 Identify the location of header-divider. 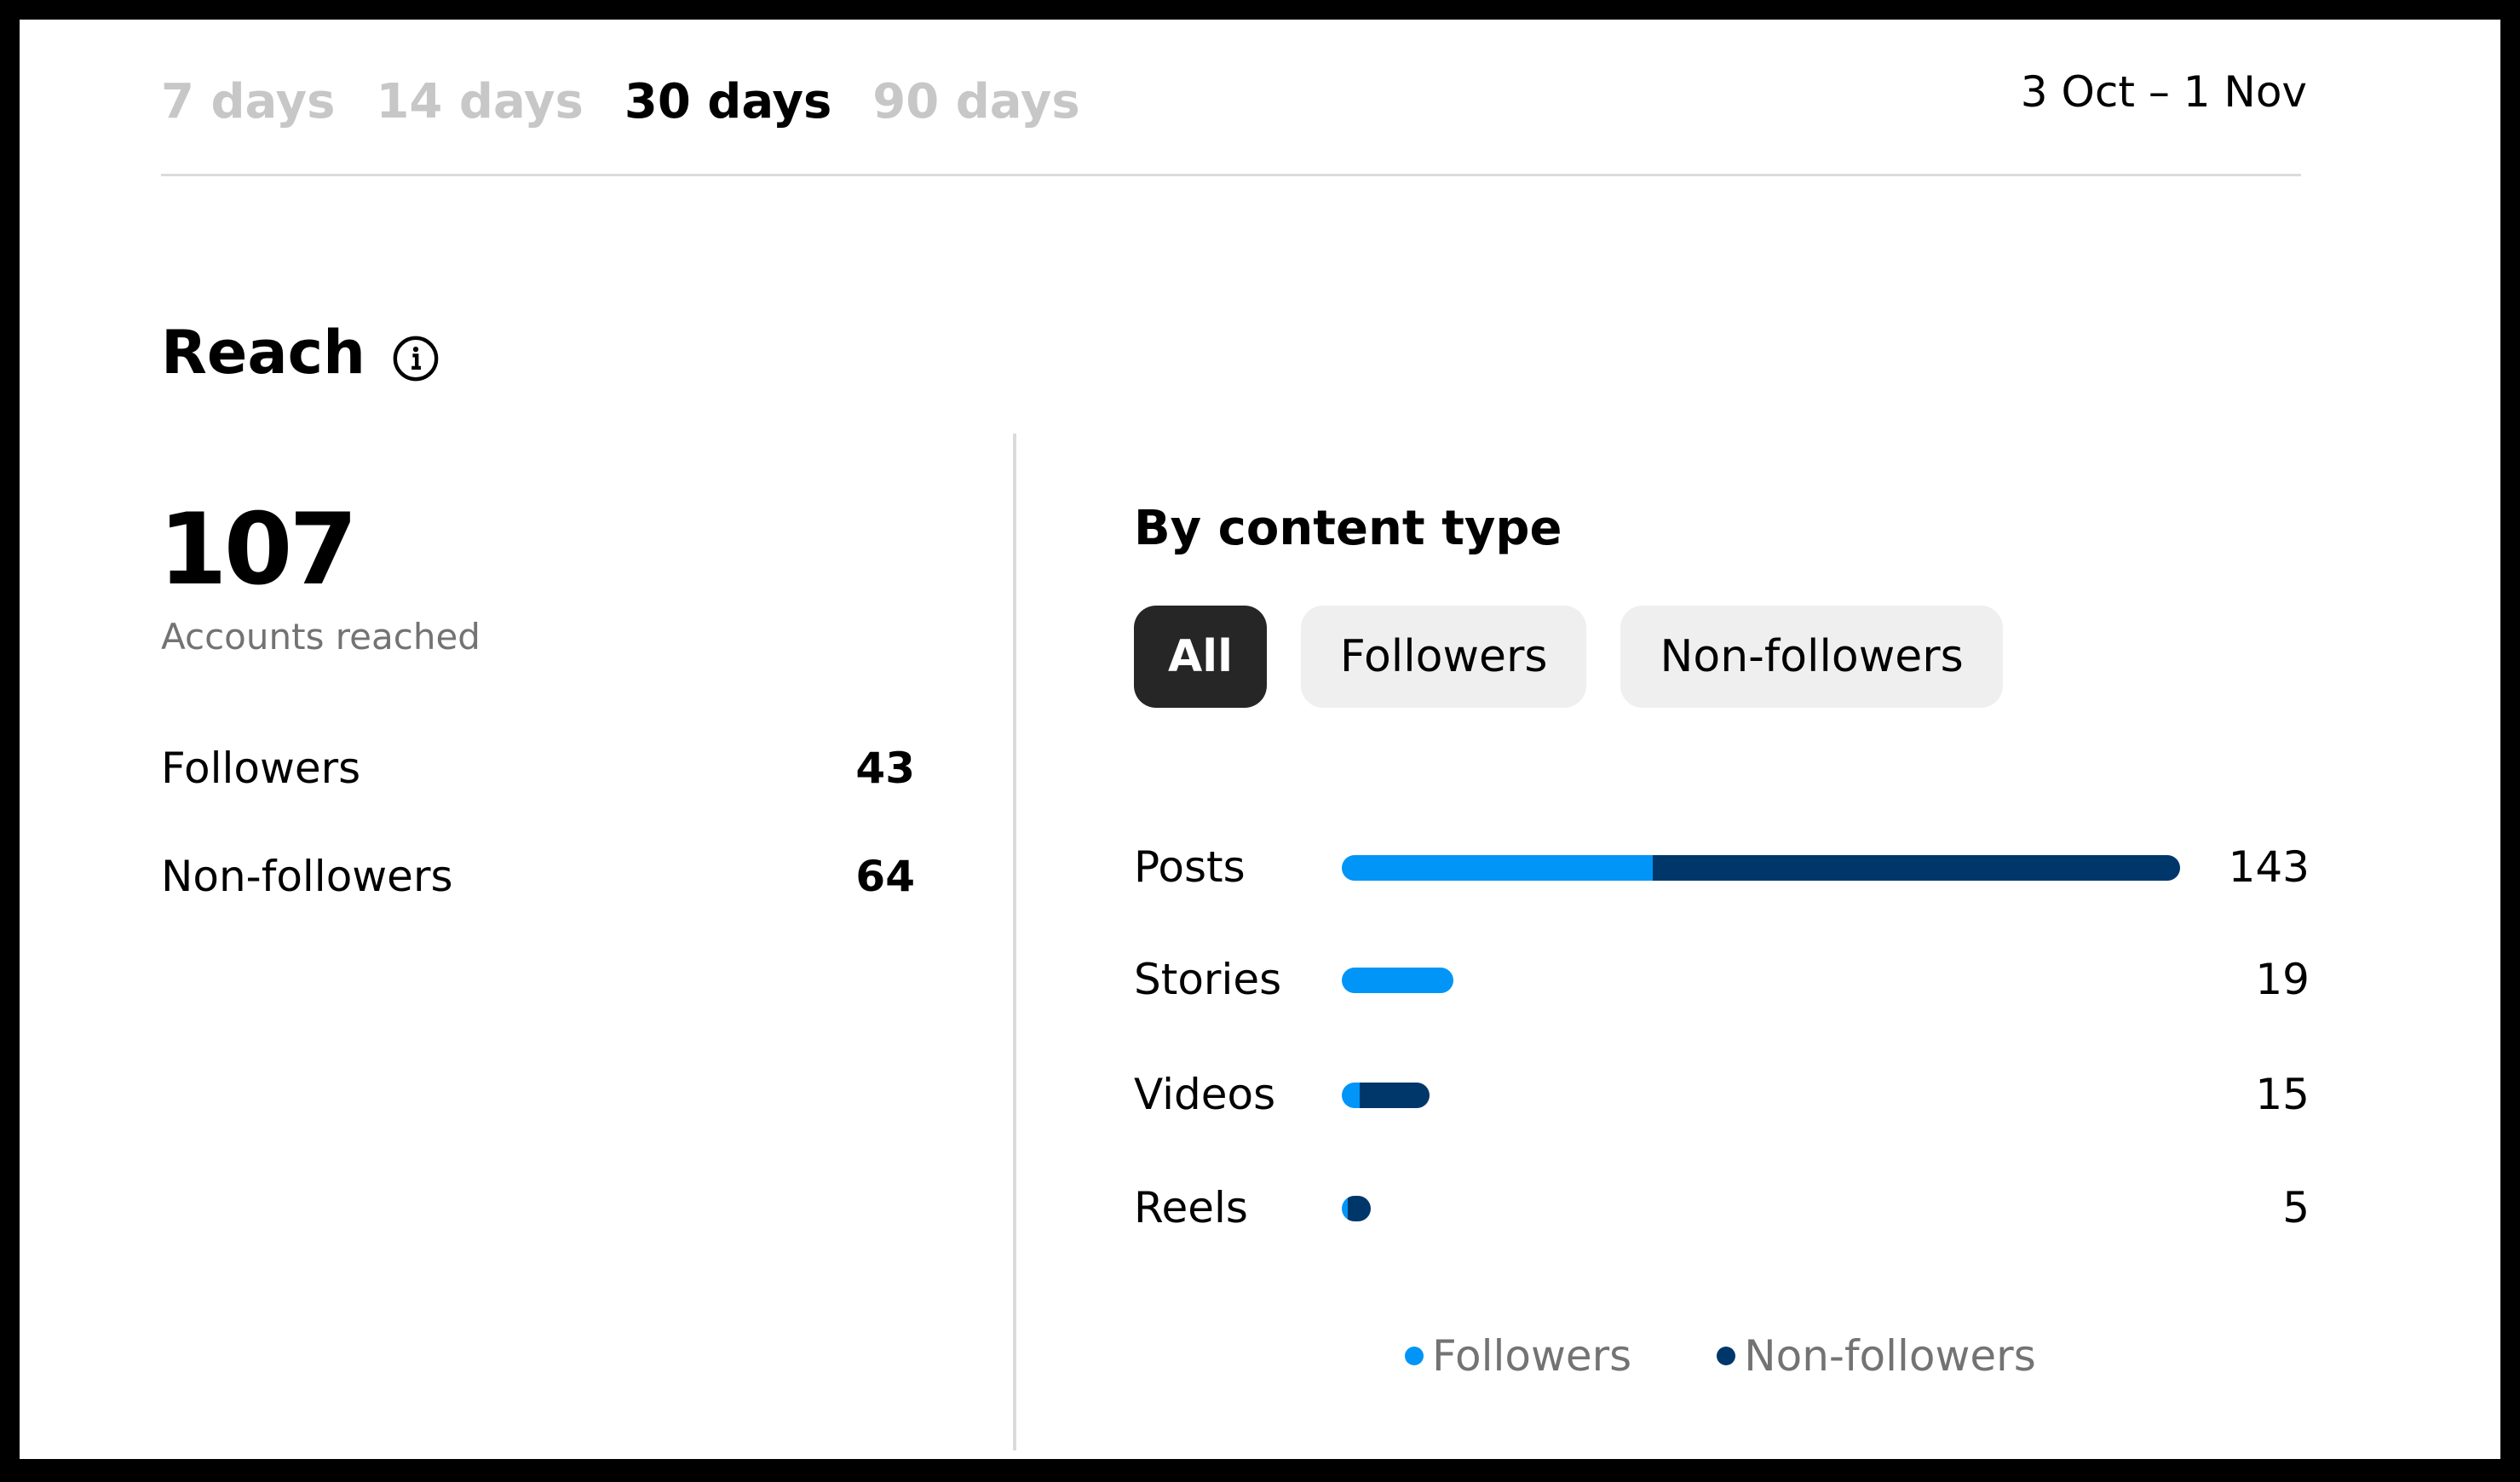
(1231, 175).